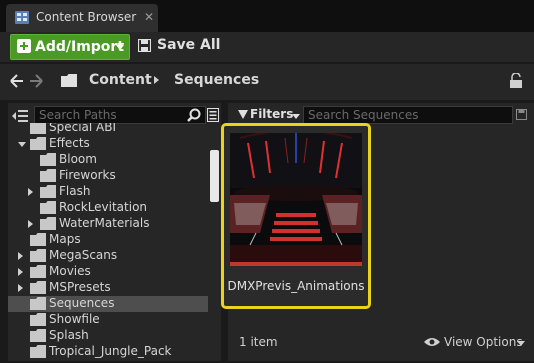  What do you see at coordinates (296, 264) in the screenshot?
I see `asset-type-color-bar` at bounding box center [296, 264].